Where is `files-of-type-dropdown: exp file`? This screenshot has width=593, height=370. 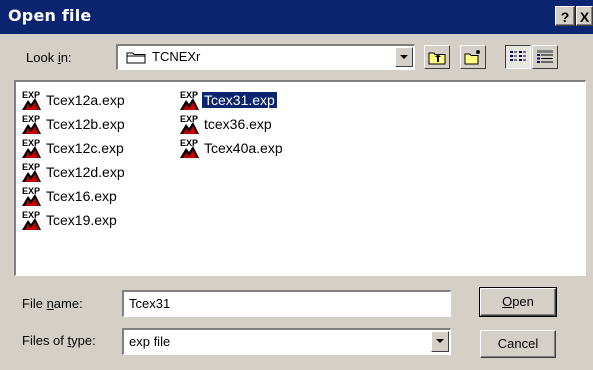
files-of-type-dropdown: exp file is located at coordinates (286, 341).